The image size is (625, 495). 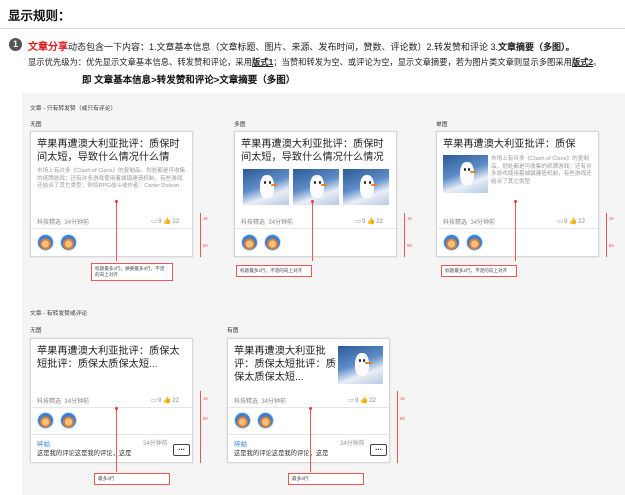 What do you see at coordinates (519, 144) in the screenshot?
I see `card-title: 苹果再遭澳大利亚批评：质保` at bounding box center [519, 144].